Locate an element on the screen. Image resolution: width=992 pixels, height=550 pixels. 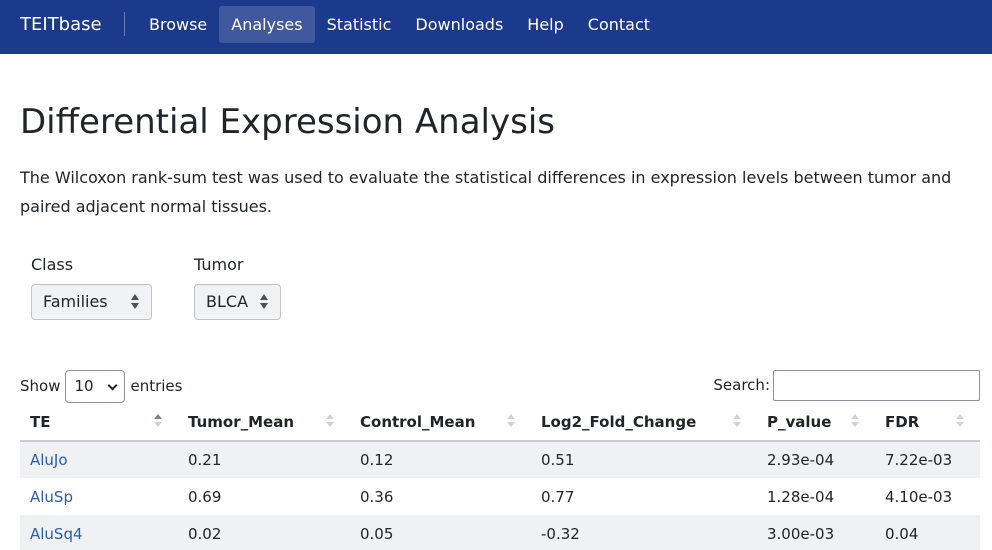
control-mean-cell: 0.05 is located at coordinates (440, 532).